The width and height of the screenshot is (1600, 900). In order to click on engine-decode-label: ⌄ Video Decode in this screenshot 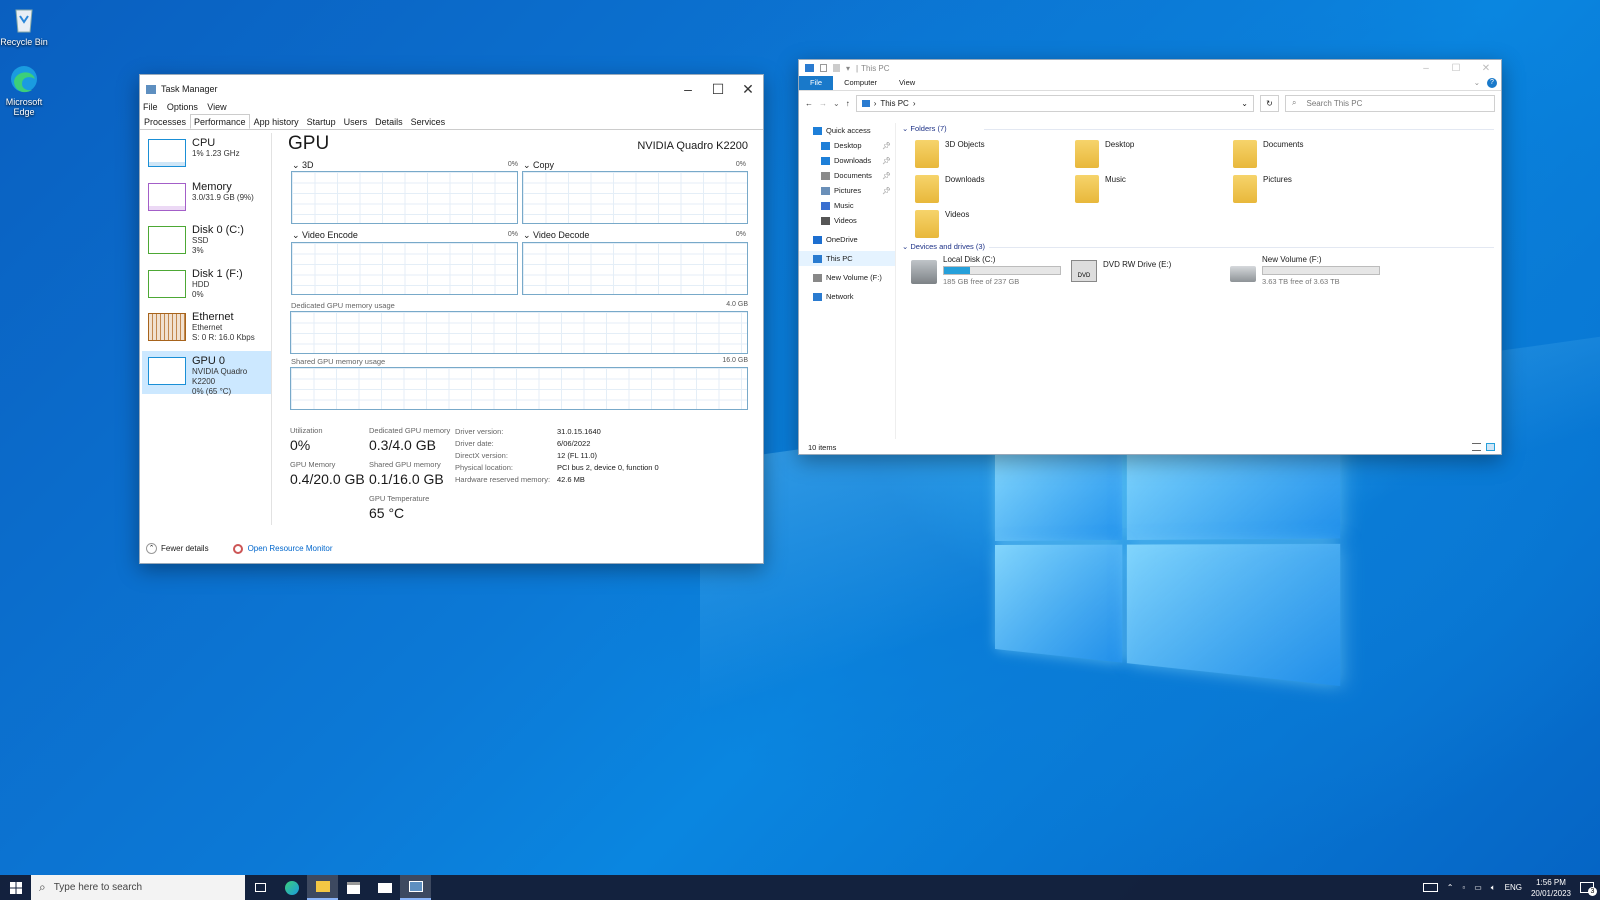, I will do `click(556, 235)`.